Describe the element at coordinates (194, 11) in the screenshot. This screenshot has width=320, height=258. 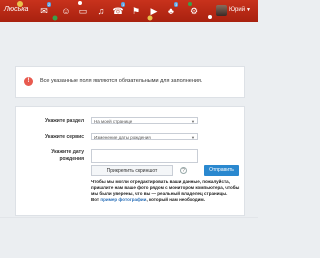
I see `settings-icon: ⚙` at that location.